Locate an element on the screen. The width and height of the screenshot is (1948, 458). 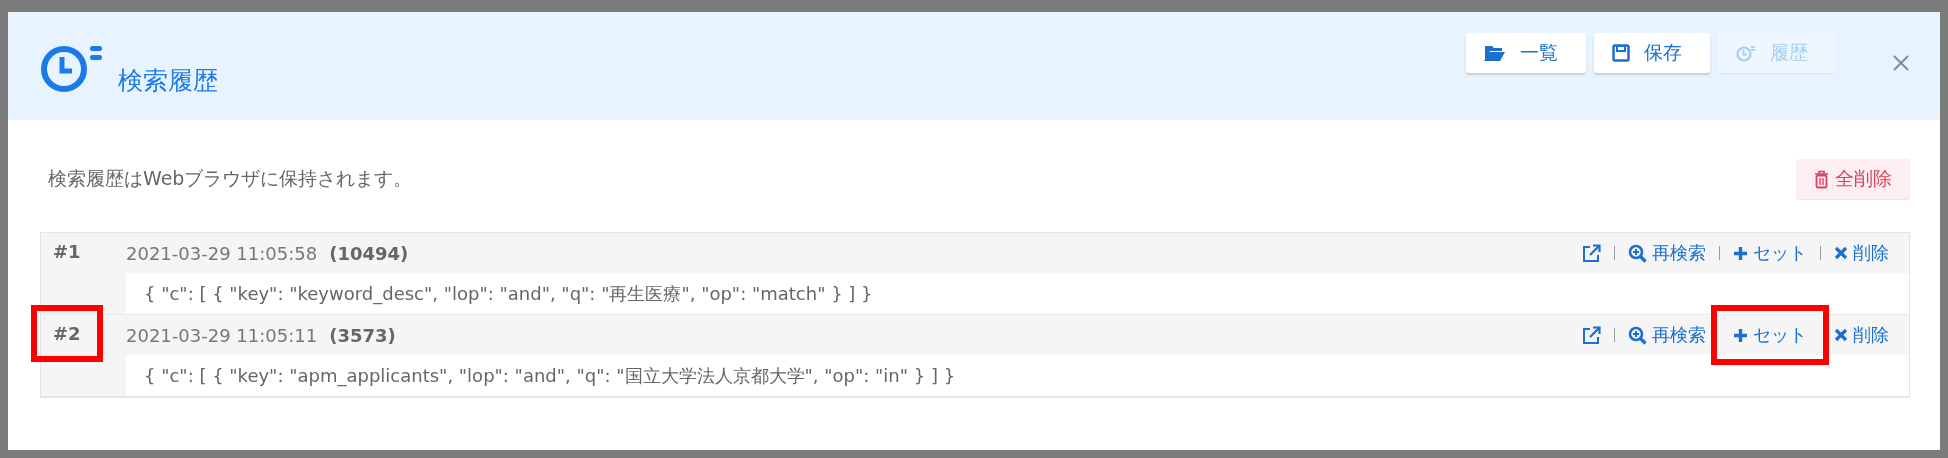
query-text: { "c": [ { "key": "apm_applicants", "lop": "and", "q": "国立大学法人京都大学", "op": "in" } ] } is located at coordinates (1017, 375).